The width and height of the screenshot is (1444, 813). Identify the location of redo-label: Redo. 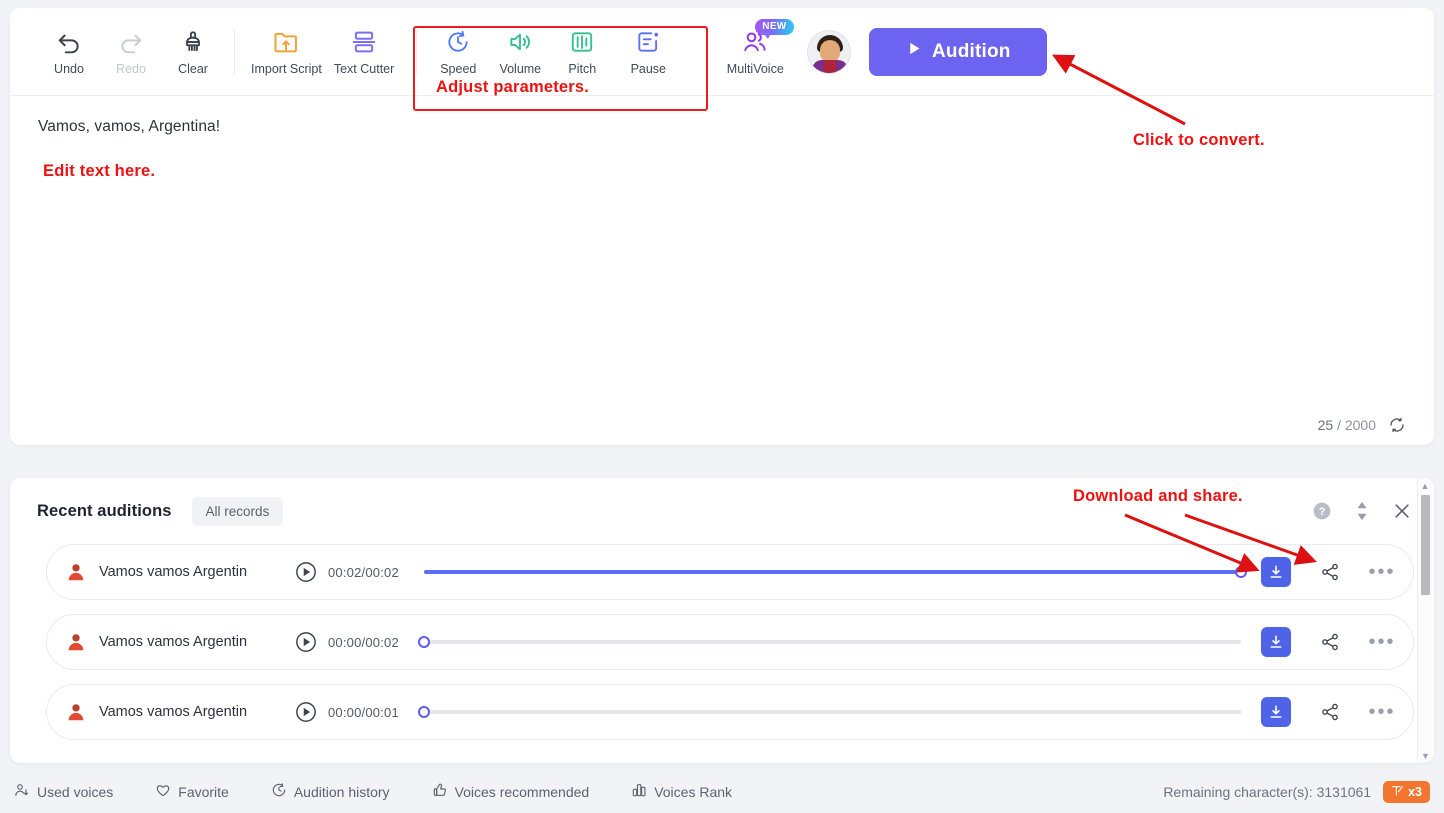
(131, 69).